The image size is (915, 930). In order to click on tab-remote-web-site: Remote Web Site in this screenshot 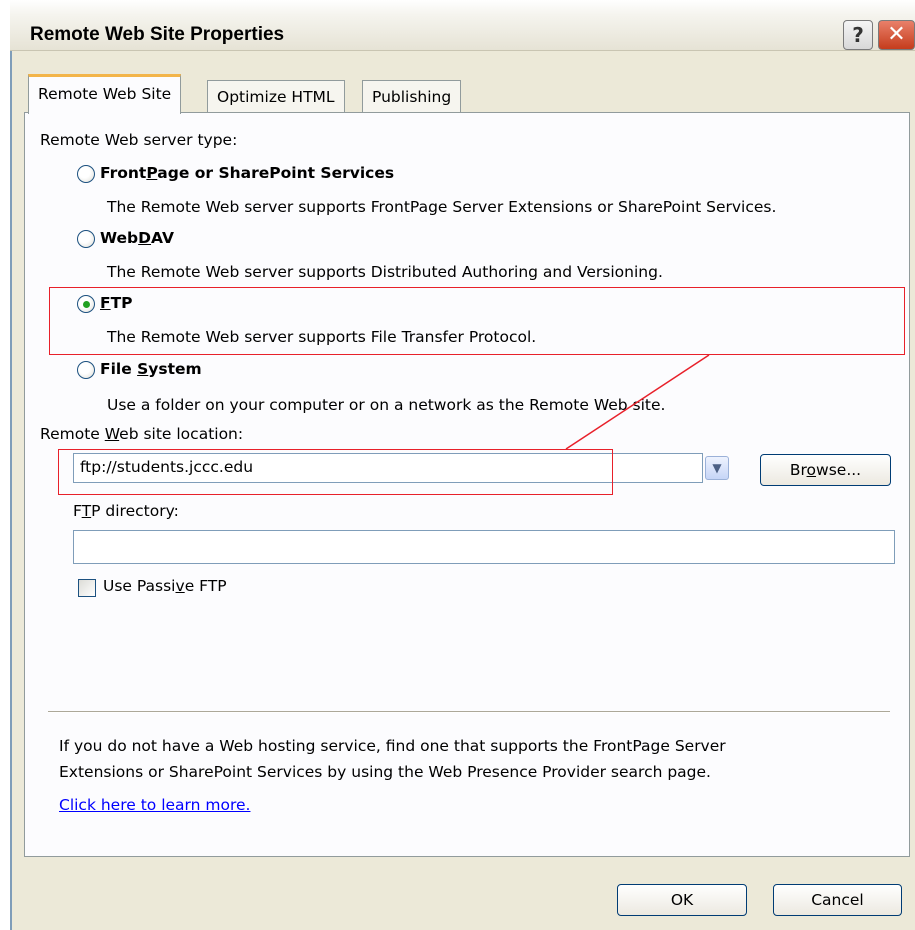, I will do `click(105, 94)`.